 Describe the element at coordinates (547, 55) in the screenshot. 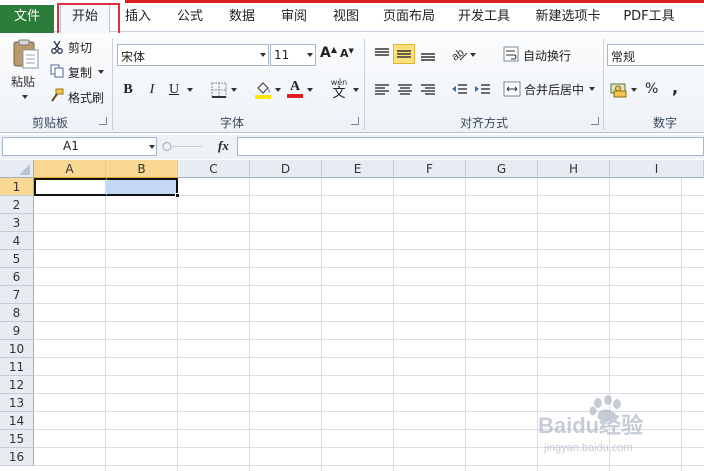

I see `wrap-text-button: 自动换行` at that location.